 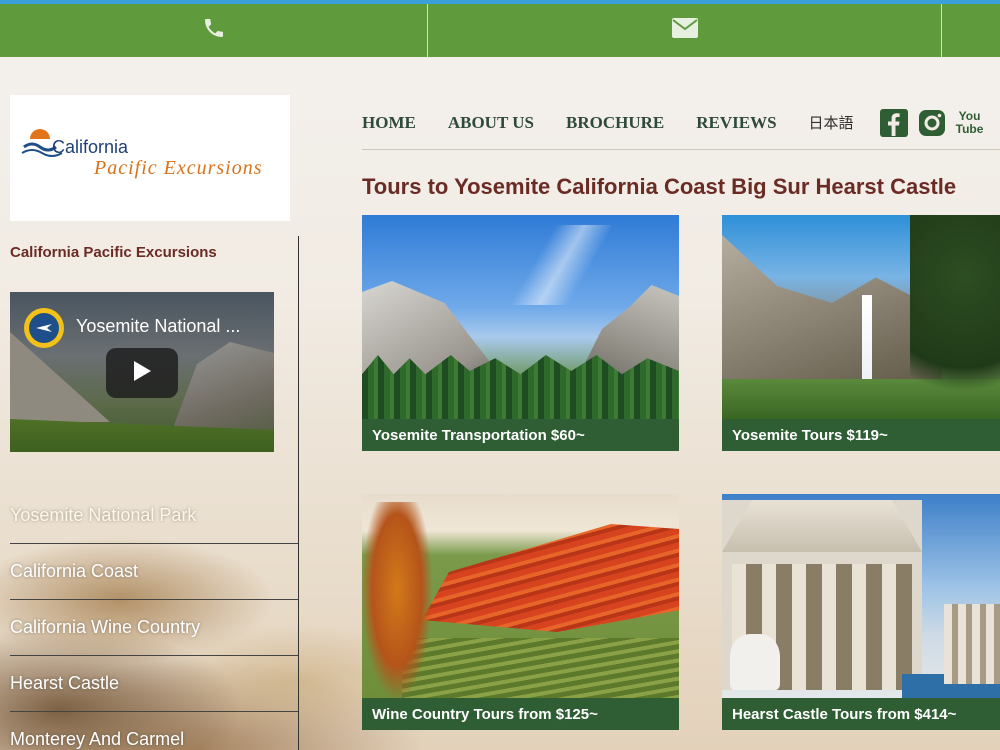 I want to click on nav-brochure: BROCHURE, so click(x=615, y=123).